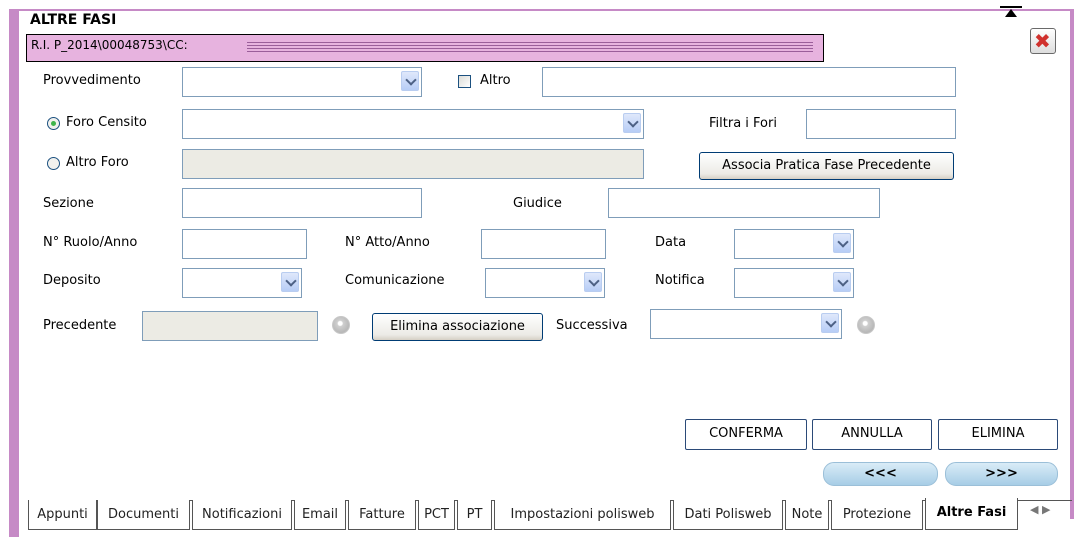 Image resolution: width=1077 pixels, height=537 pixels. Describe the element at coordinates (998, 434) in the screenshot. I see `elimina-button: ELIMINA` at that location.